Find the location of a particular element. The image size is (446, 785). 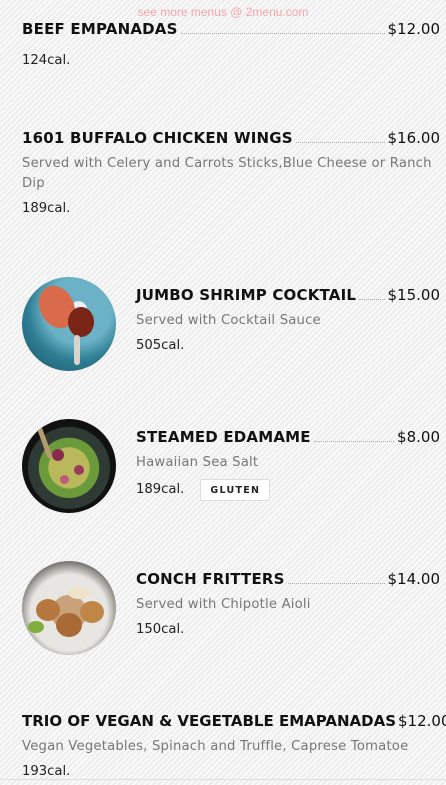

item-name: JUMBO SHRIMP COCKTAIL is located at coordinates (246, 295).